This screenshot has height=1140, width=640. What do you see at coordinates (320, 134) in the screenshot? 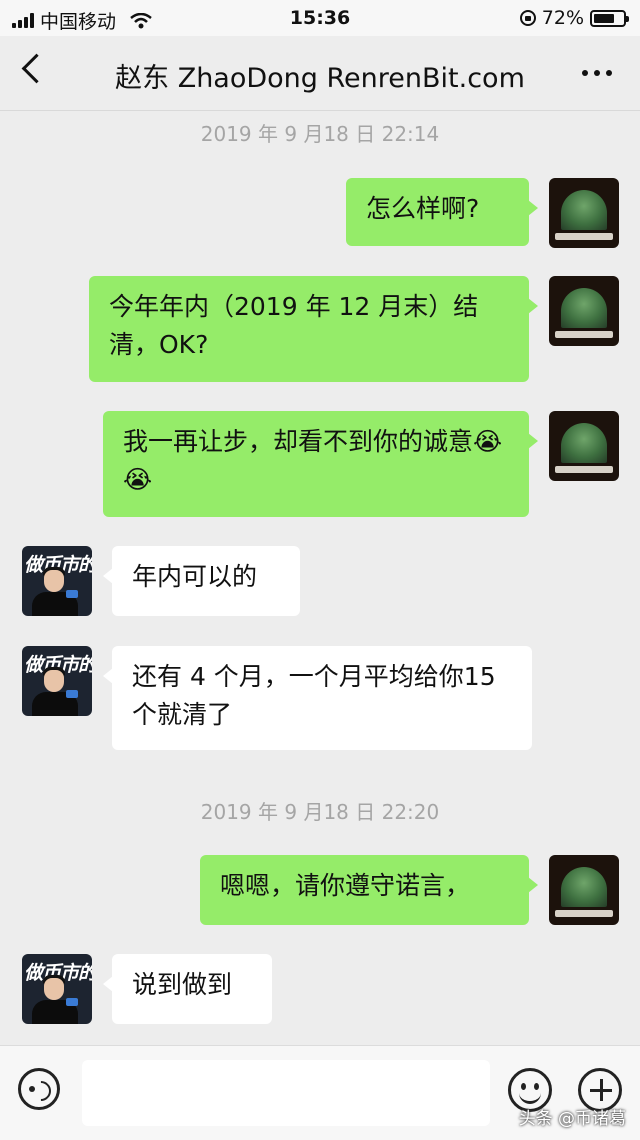
I see `timestamp: 2019 年 9 月18 日 22:14` at bounding box center [320, 134].